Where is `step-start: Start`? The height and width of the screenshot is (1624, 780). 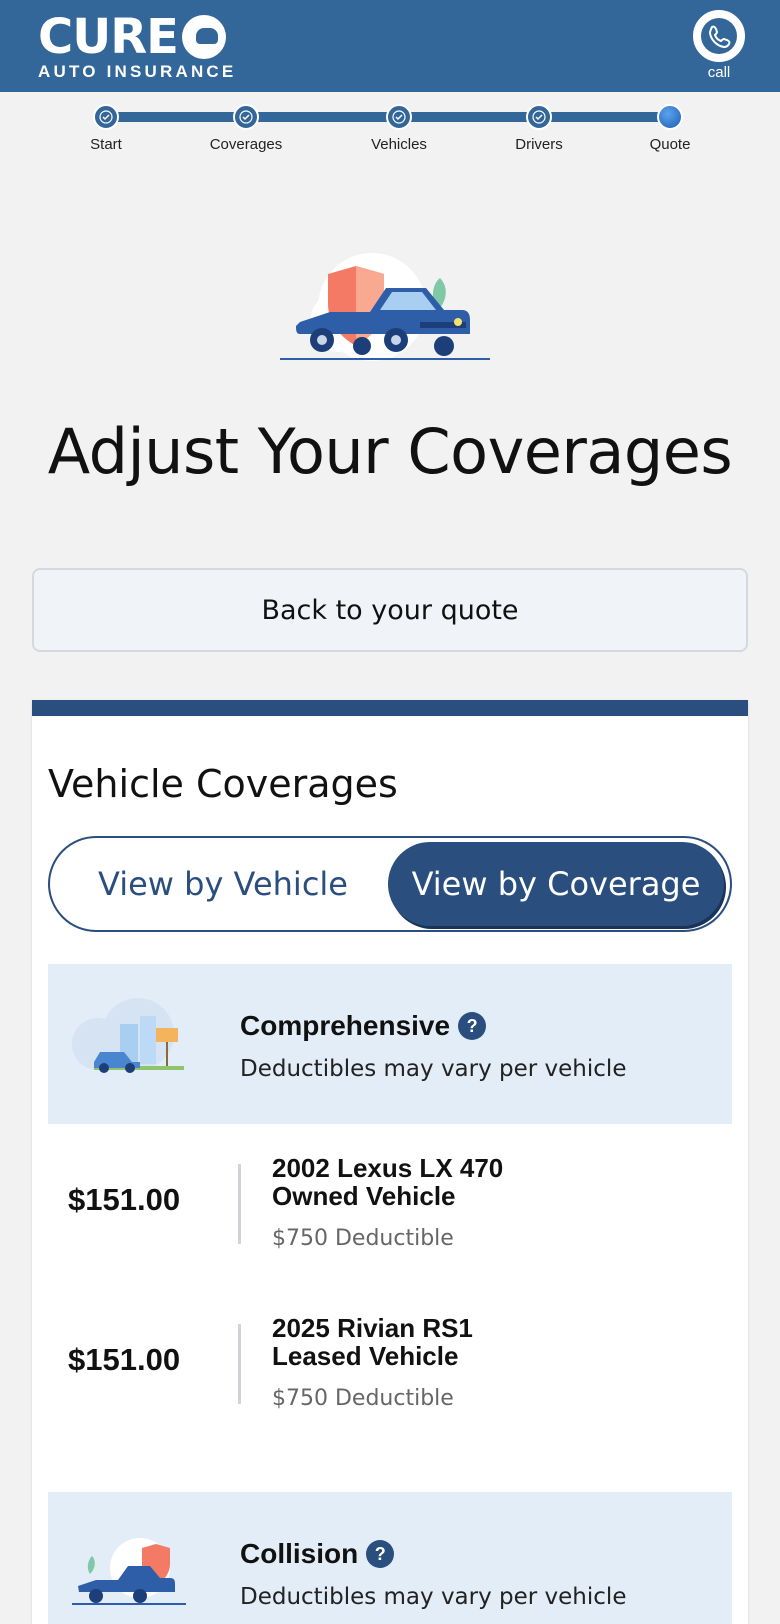
step-start: Start is located at coordinates (106, 128).